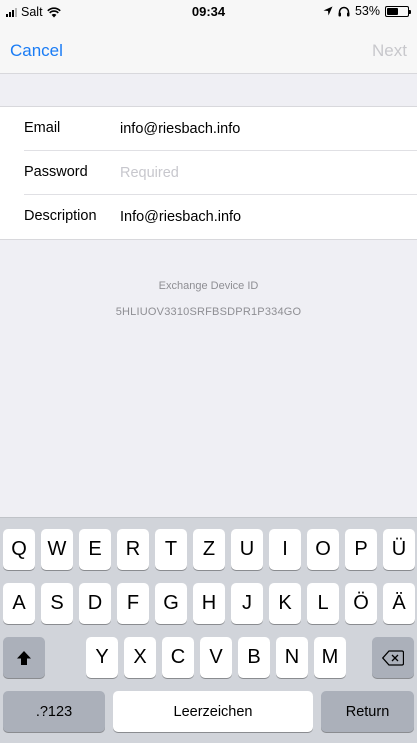 The height and width of the screenshot is (743, 417). What do you see at coordinates (95, 549) in the screenshot?
I see `key-e: E` at bounding box center [95, 549].